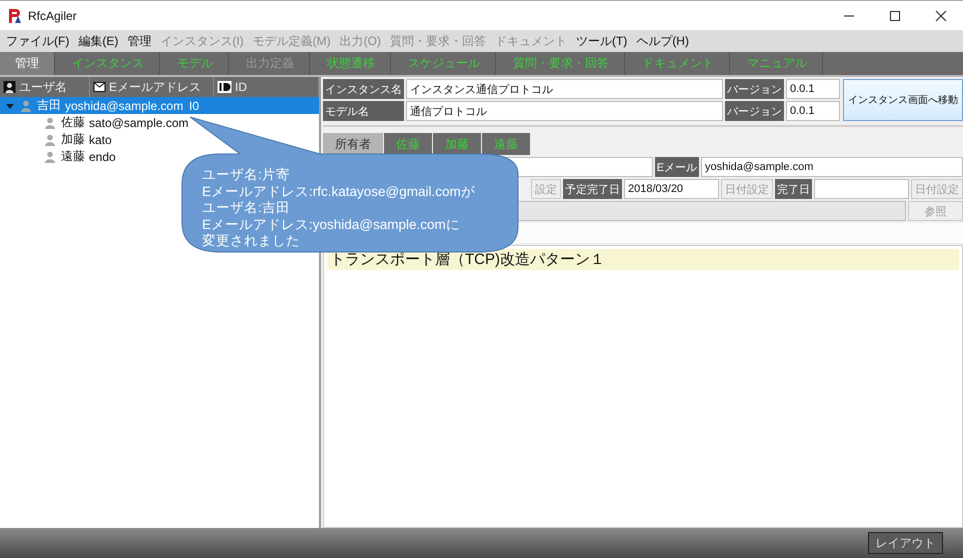  Describe the element at coordinates (676, 167) in the screenshot. I see `field-label: Eメール` at that location.